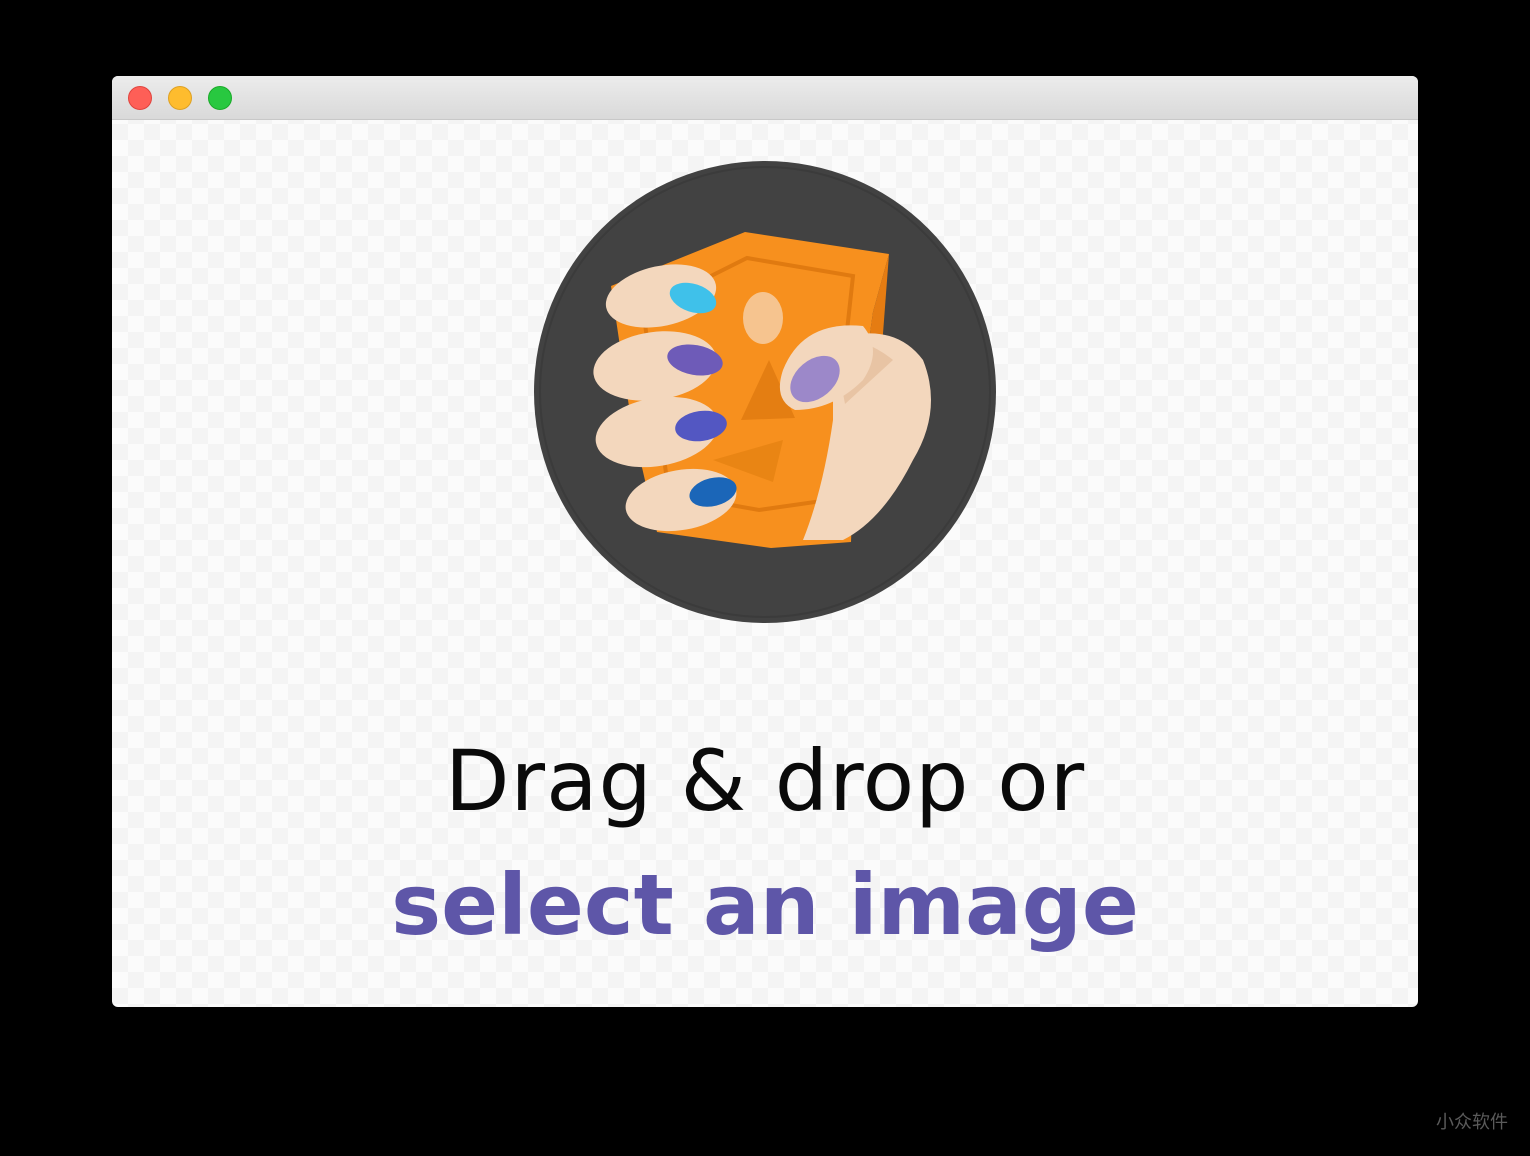  I want to click on close-button, so click(140, 98).